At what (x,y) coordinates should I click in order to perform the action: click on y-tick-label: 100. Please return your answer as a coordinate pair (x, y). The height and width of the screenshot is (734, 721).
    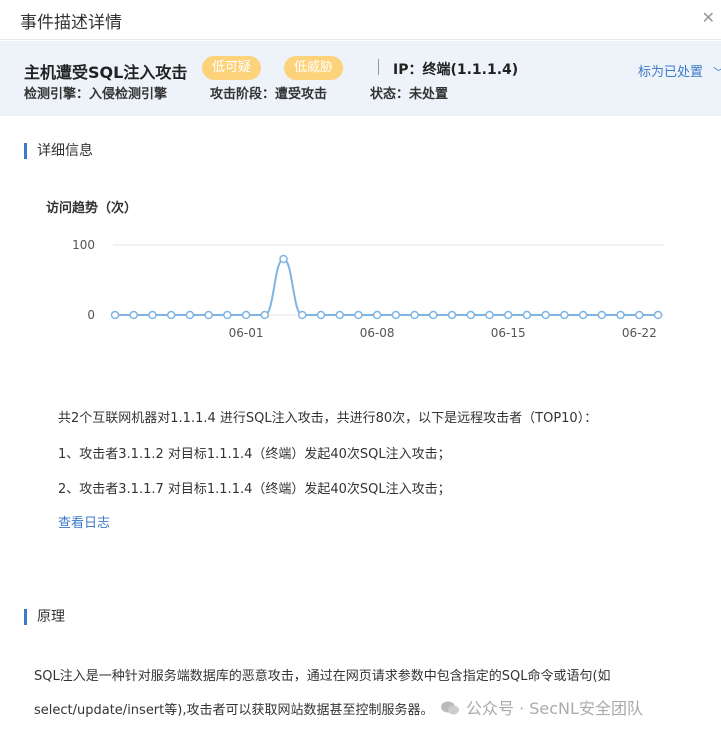
    Looking at the image, I should click on (83, 245).